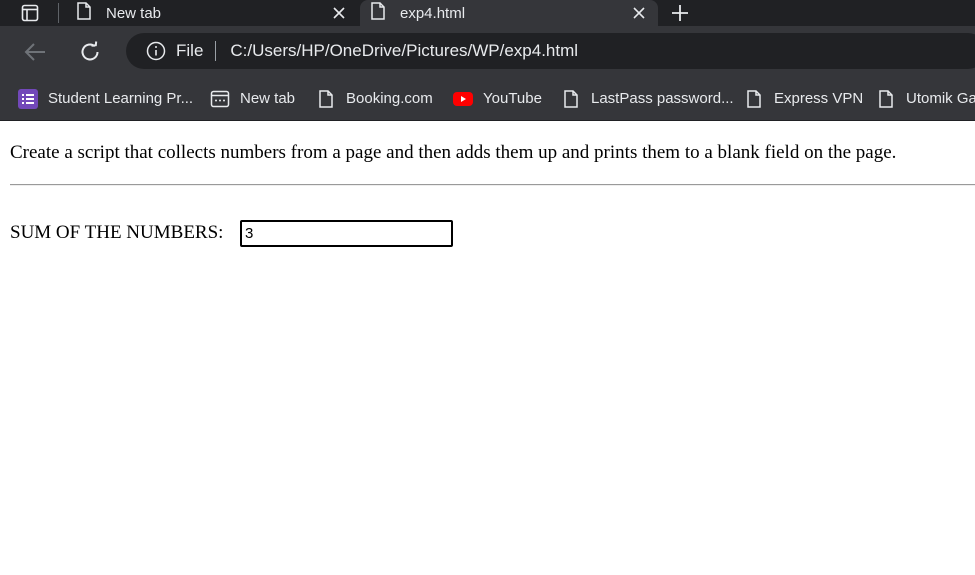  I want to click on bookmark-label: Utomik Ga, so click(940, 98).